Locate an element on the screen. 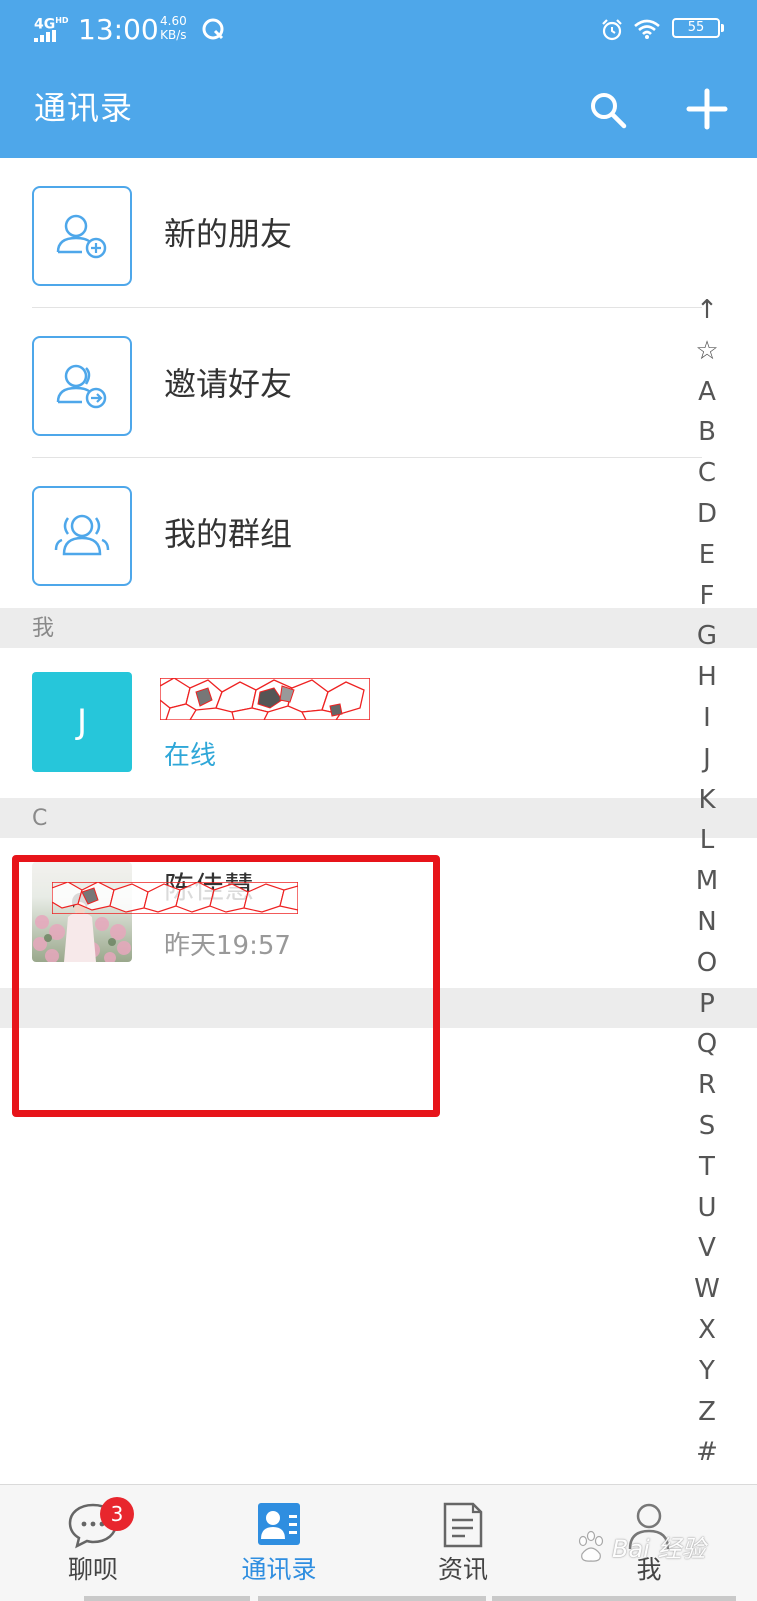  profile-icon is located at coordinates (649, 1526).